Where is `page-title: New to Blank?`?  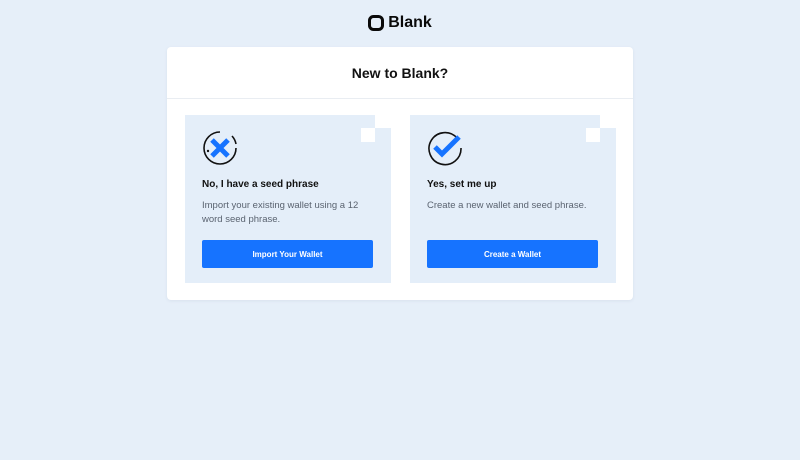
page-title: New to Blank? is located at coordinates (400, 72).